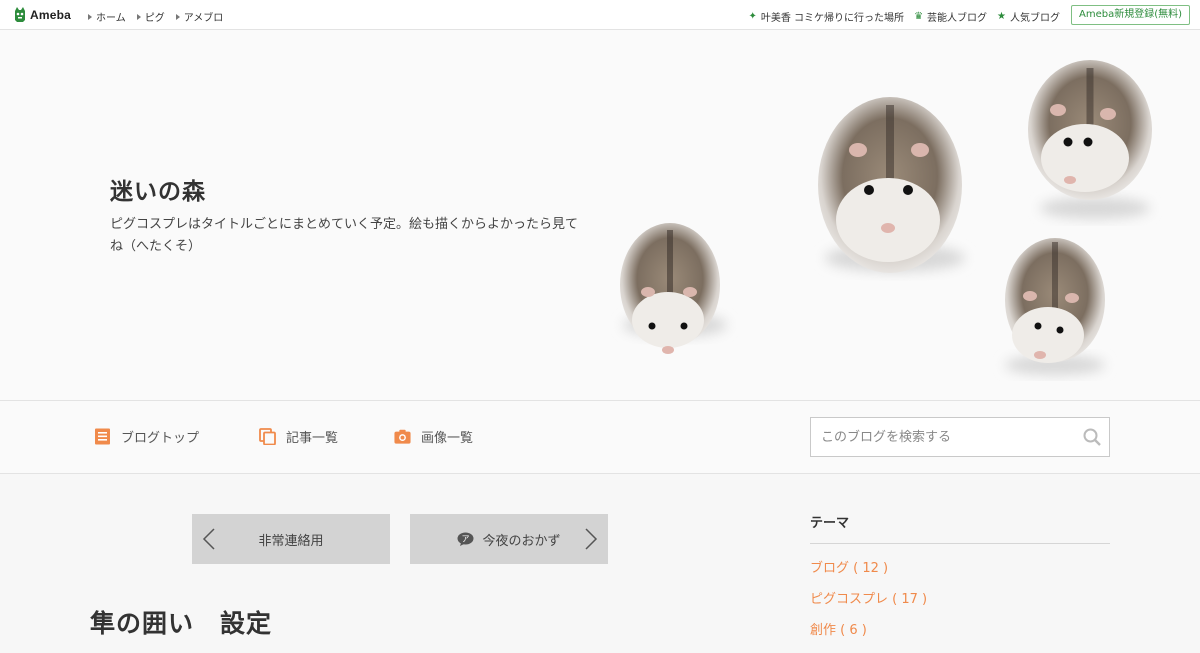 The height and width of the screenshot is (653, 1200). Describe the element at coordinates (752, 16) in the screenshot. I see `sparkle-icon: ✦` at that location.